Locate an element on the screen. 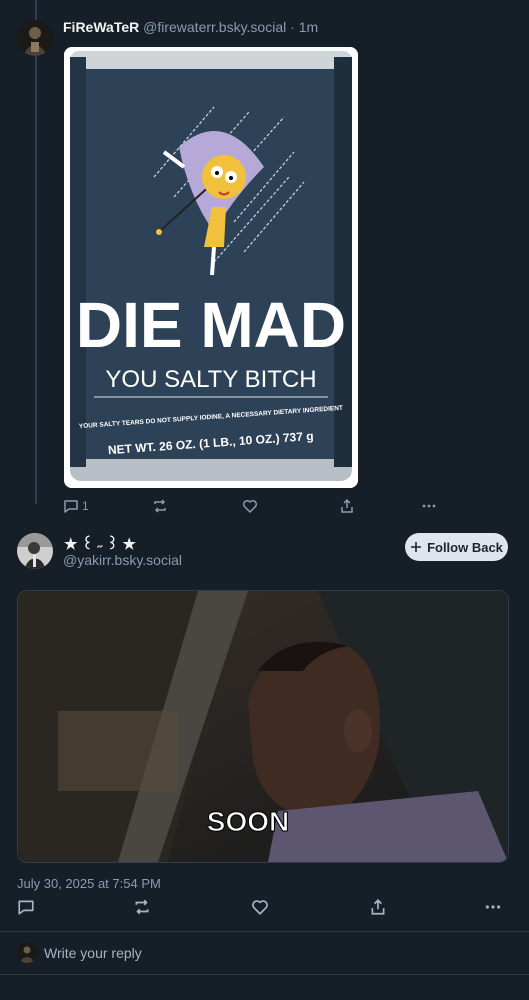 Image resolution: width=529 pixels, height=1000 pixels. author-handle: @yakirr.bsky.social is located at coordinates (122, 560).